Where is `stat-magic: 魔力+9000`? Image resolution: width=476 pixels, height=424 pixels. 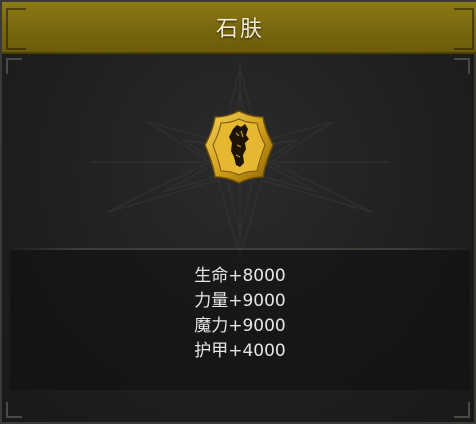
stat-magic: 魔力+9000 is located at coordinates (240, 326).